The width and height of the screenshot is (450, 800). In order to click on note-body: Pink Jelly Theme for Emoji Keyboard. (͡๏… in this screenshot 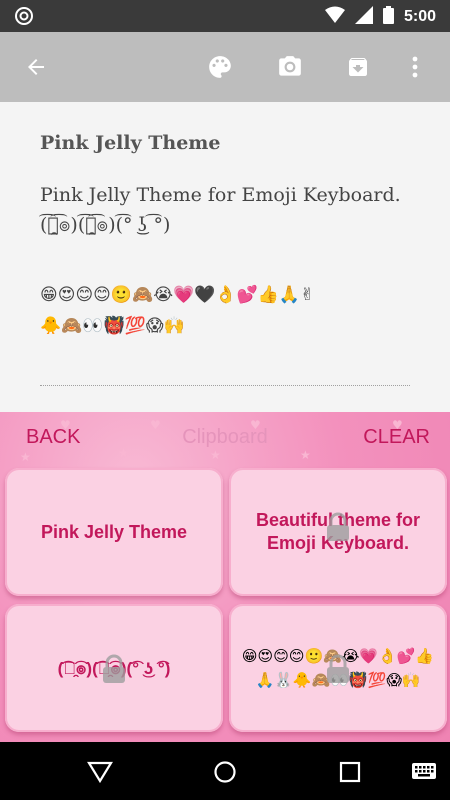, I will do `click(230, 210)`.